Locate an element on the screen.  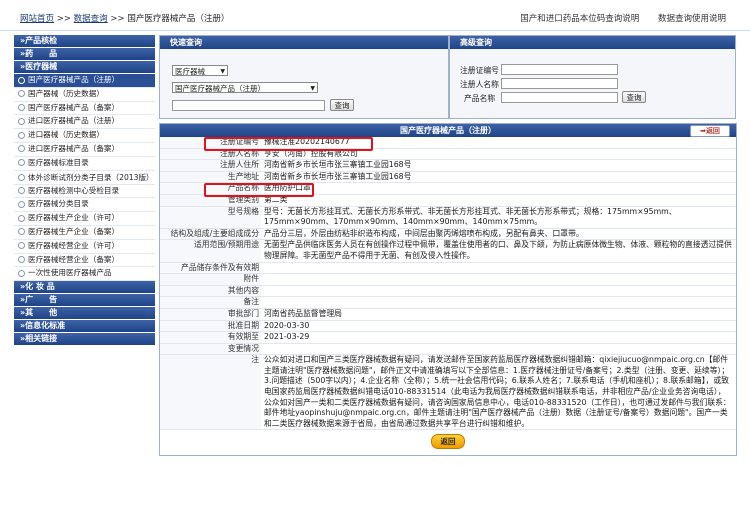
field-key: 结构及组成/主要组成成分 is located at coordinates (210, 234).